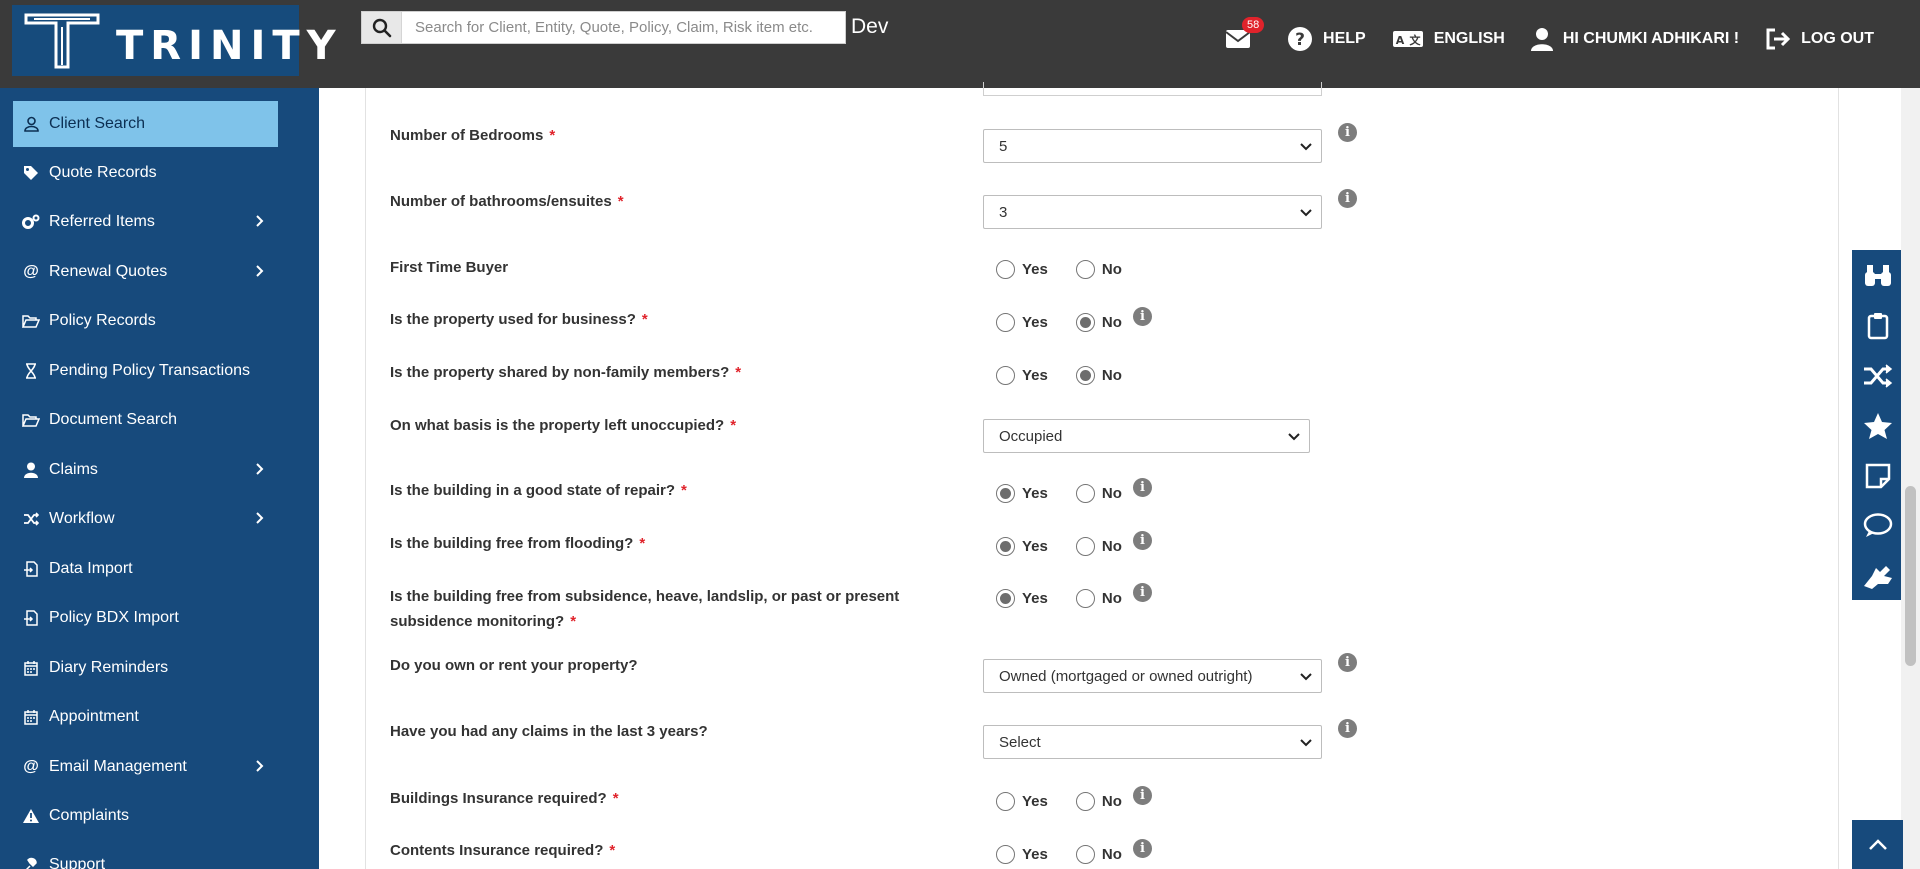 The width and height of the screenshot is (1920, 869). I want to click on select-value: 3, so click(1003, 212).